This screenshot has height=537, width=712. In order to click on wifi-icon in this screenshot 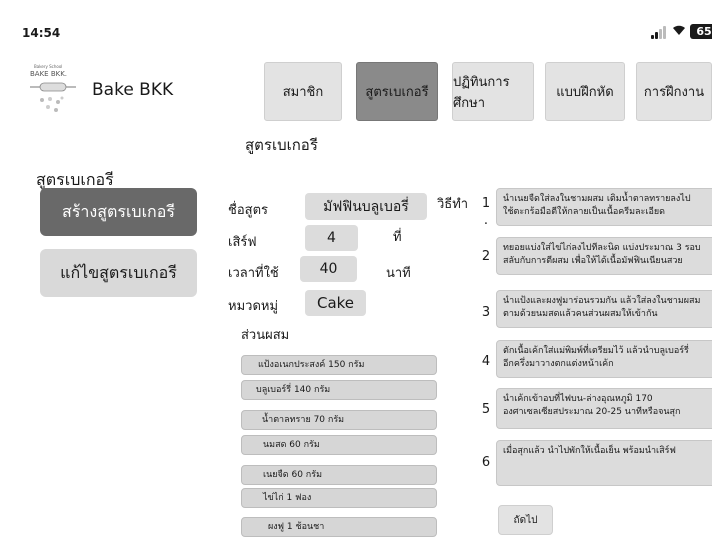, I will do `click(679, 31)`.